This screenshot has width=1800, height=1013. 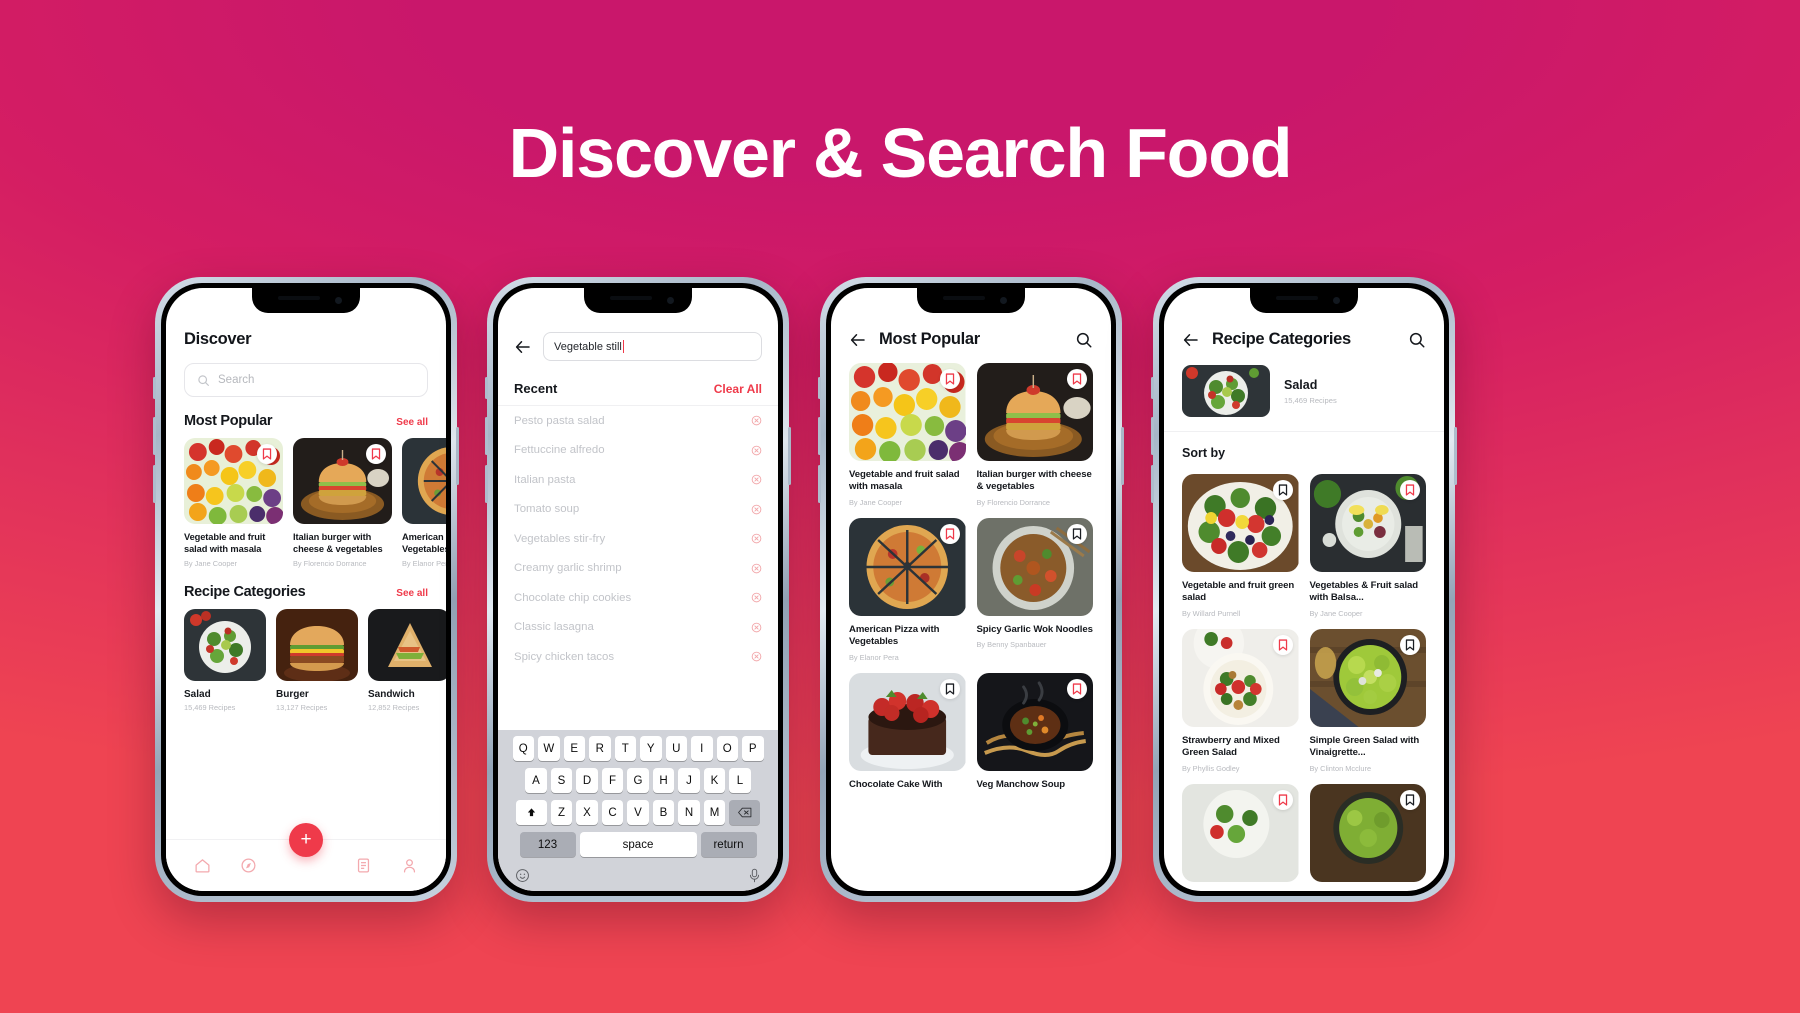 What do you see at coordinates (1304, 398) in the screenshot?
I see `selected-category-row: Salad 15,469 Recipes` at bounding box center [1304, 398].